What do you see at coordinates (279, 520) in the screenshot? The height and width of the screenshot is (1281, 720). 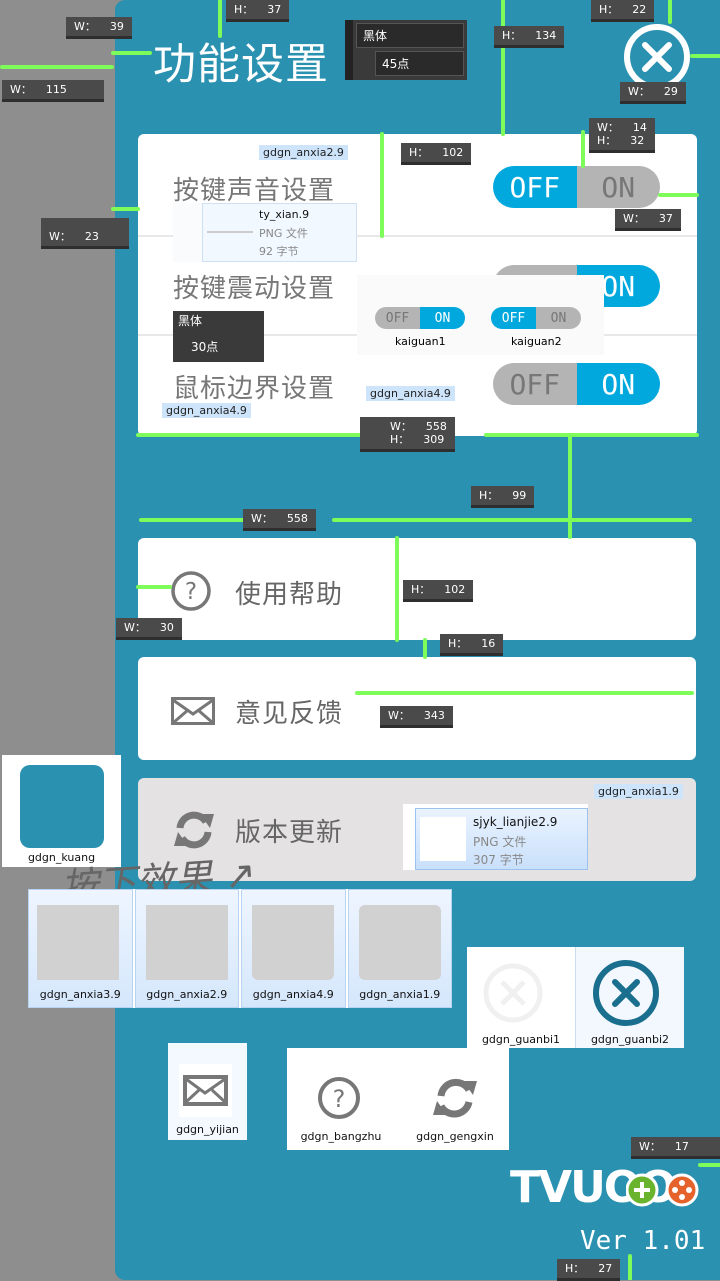 I see `measure-label: W： 558` at bounding box center [279, 520].